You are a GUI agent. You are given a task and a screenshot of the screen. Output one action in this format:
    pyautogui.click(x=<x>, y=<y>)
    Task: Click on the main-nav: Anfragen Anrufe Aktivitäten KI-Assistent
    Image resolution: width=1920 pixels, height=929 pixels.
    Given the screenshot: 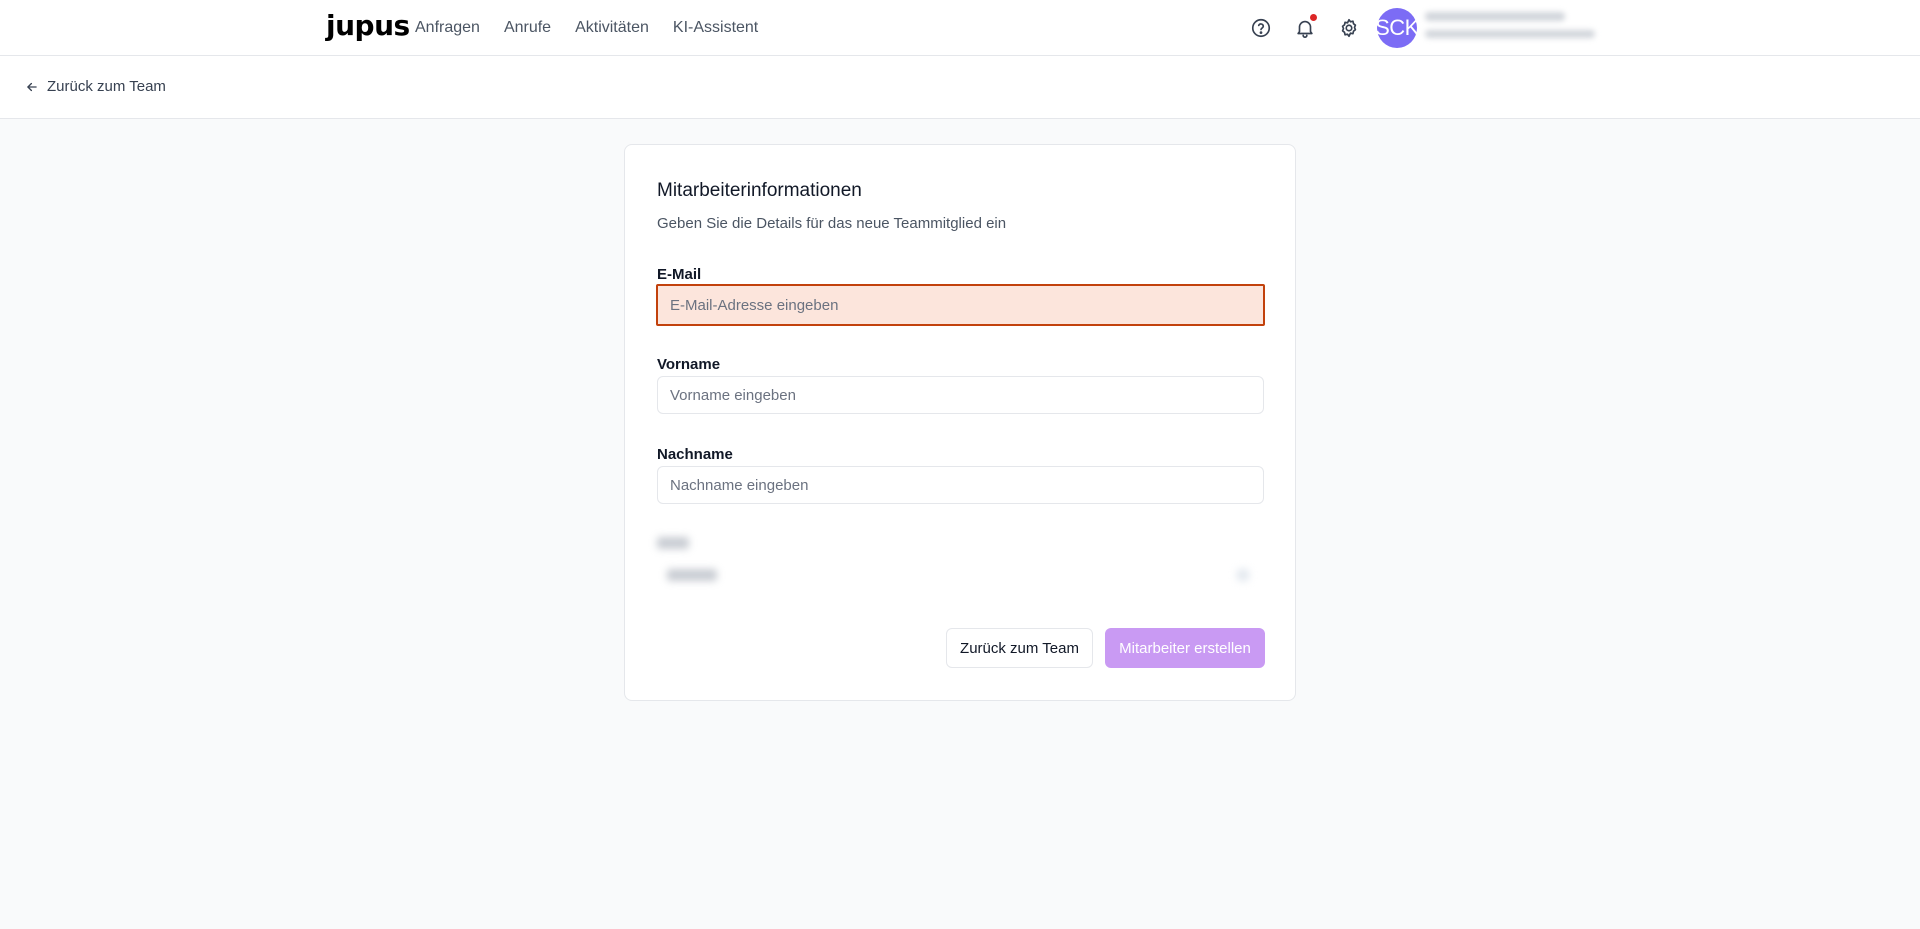 What is the action you would take?
    pyautogui.click(x=586, y=28)
    